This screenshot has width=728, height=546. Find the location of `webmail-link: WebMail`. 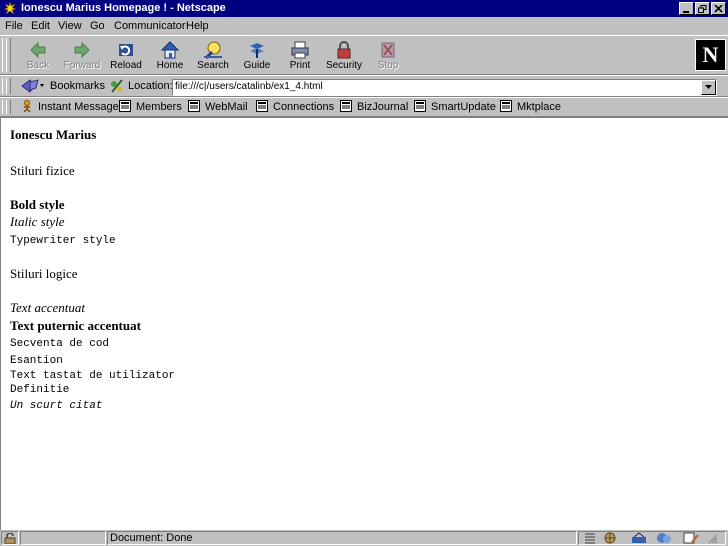

webmail-link: WebMail is located at coordinates (218, 107).